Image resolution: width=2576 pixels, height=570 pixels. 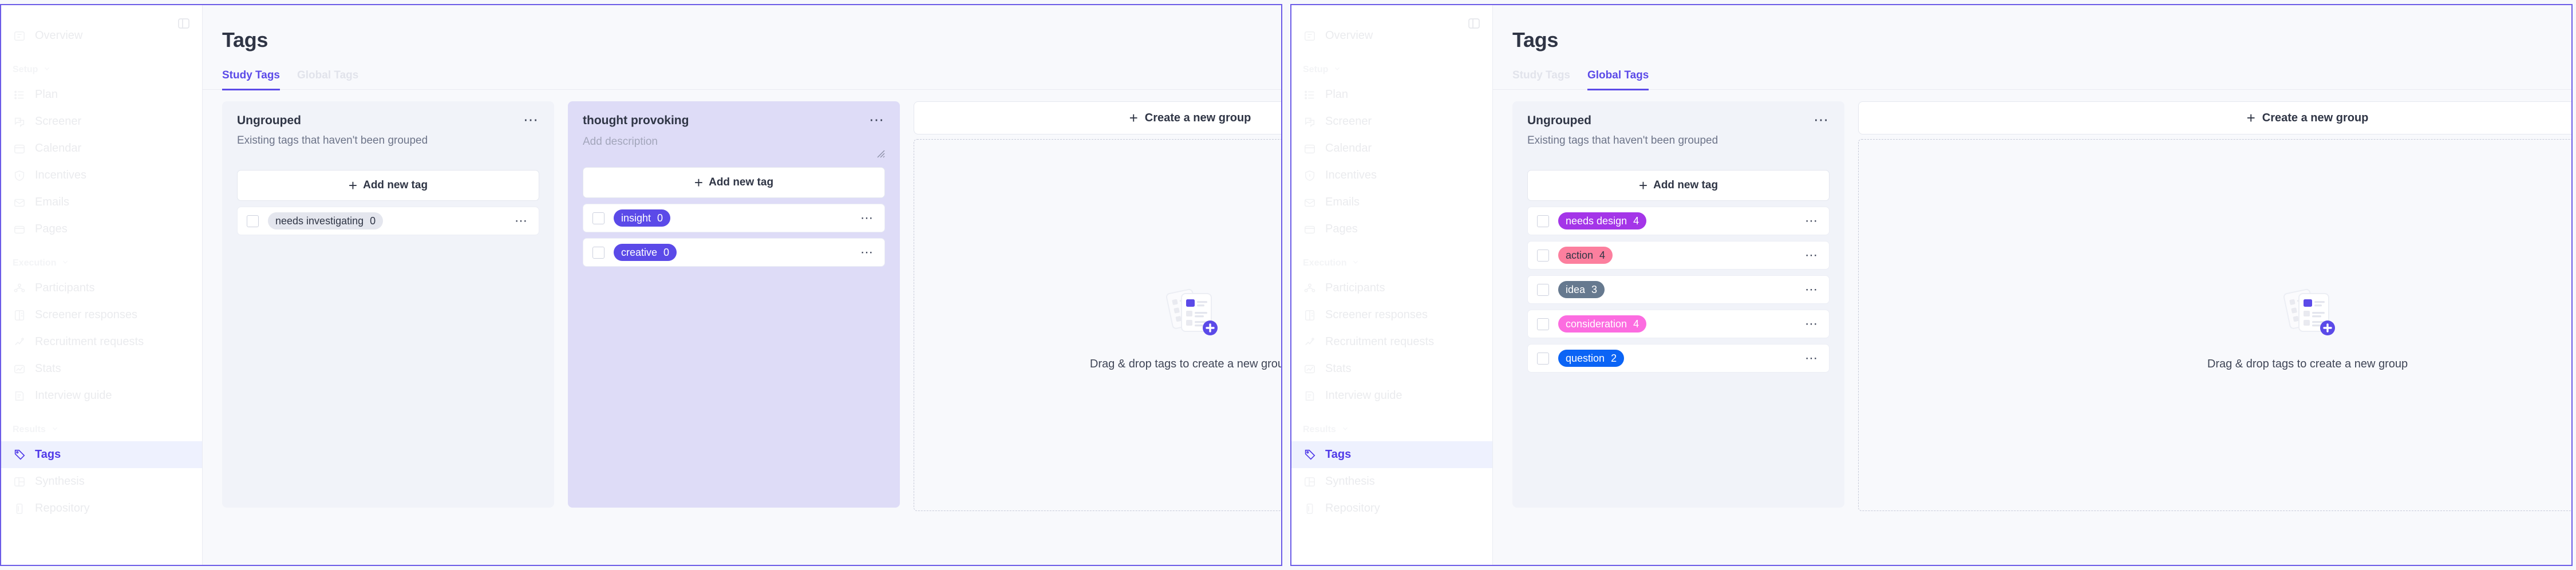 What do you see at coordinates (73, 395) in the screenshot?
I see `sidebar-item-label: Interview guide` at bounding box center [73, 395].